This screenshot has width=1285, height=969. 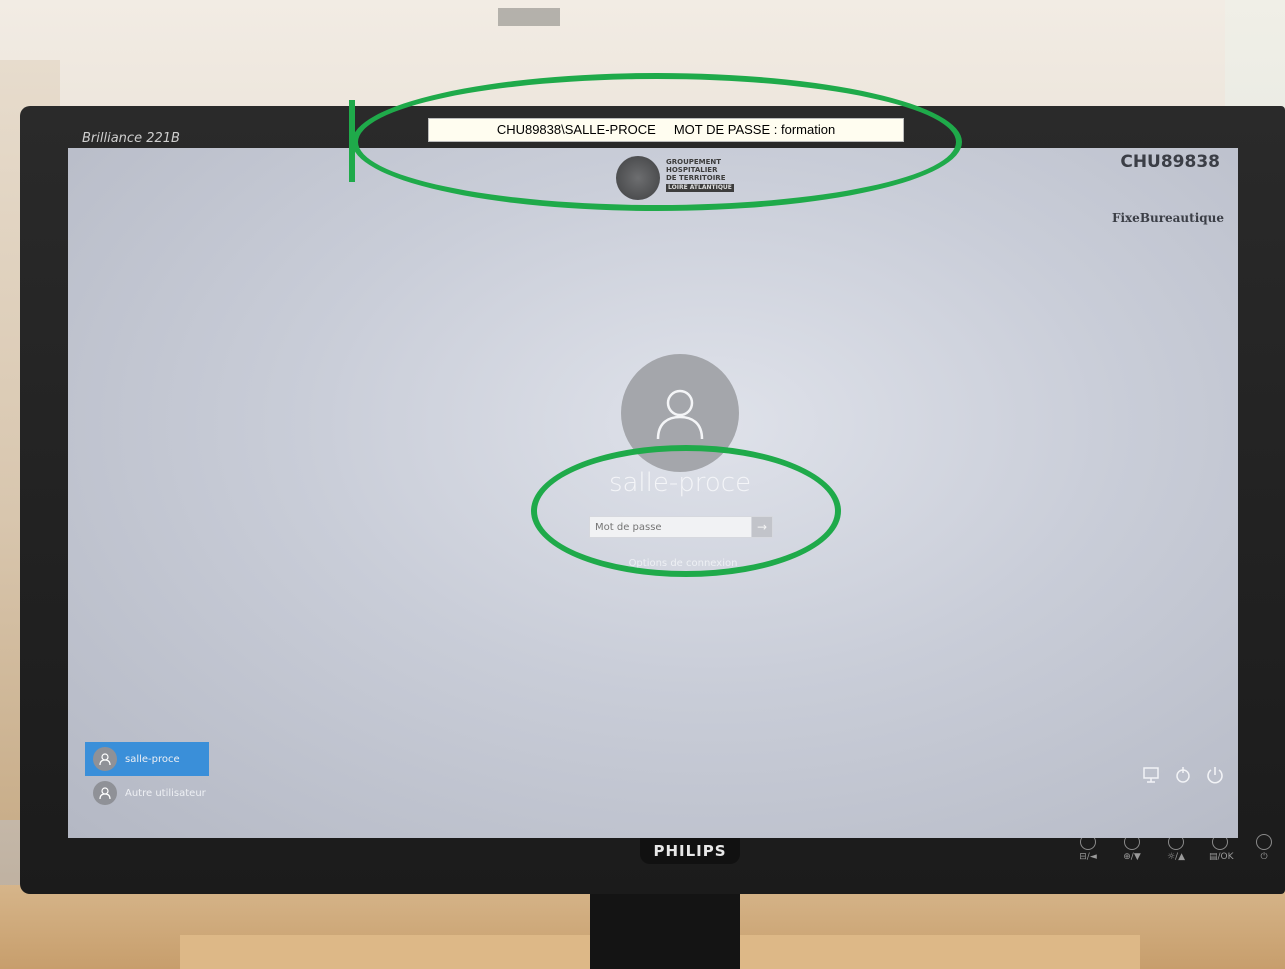 I want to click on monitor-hardware-buttons: ⊟/◄ ⊕/▼ ☼/▲ ▤/OK ⏻, so click(x=1176, y=848).